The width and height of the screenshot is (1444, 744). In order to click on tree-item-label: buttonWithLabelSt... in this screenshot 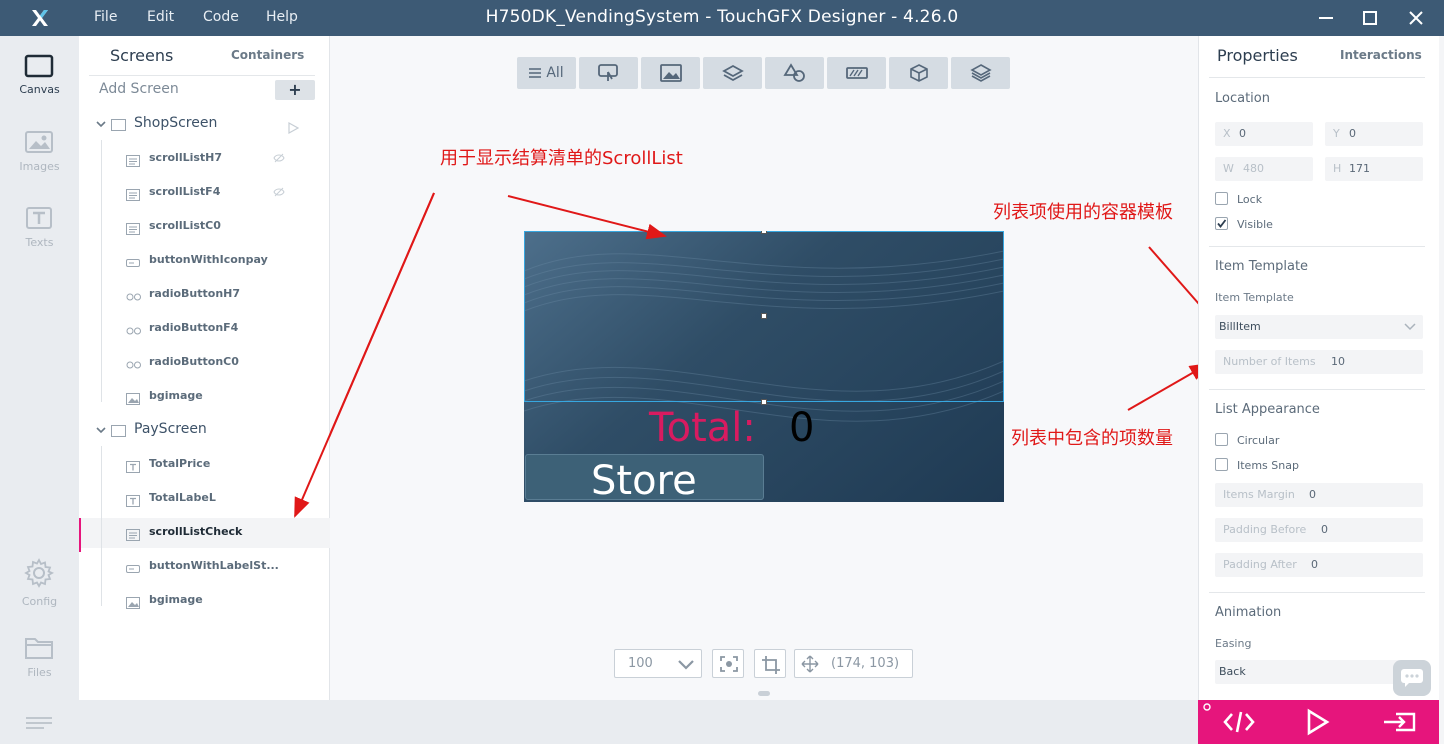, I will do `click(214, 565)`.